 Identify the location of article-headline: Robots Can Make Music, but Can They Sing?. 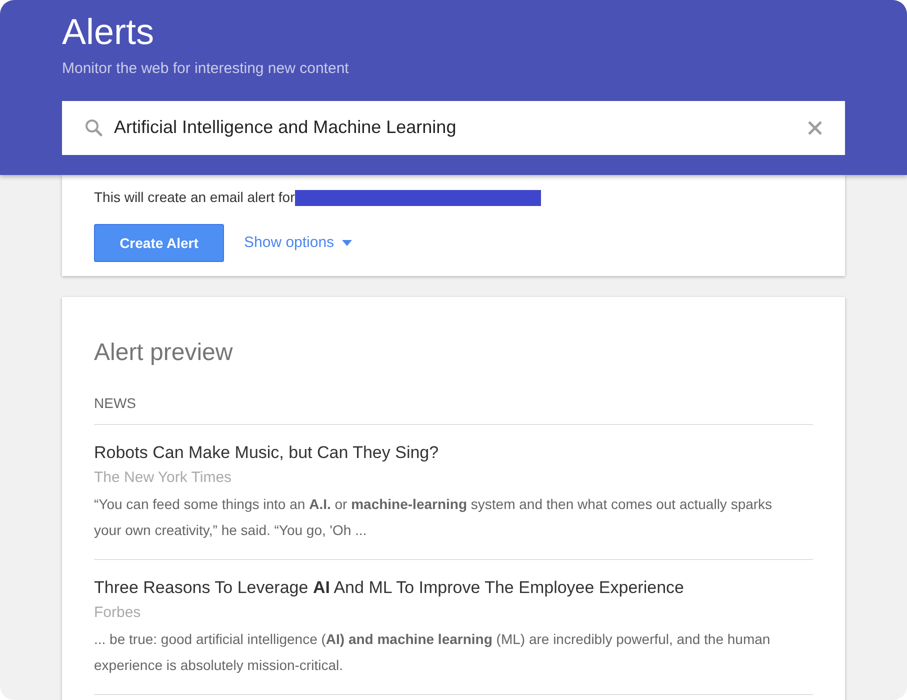
(453, 453).